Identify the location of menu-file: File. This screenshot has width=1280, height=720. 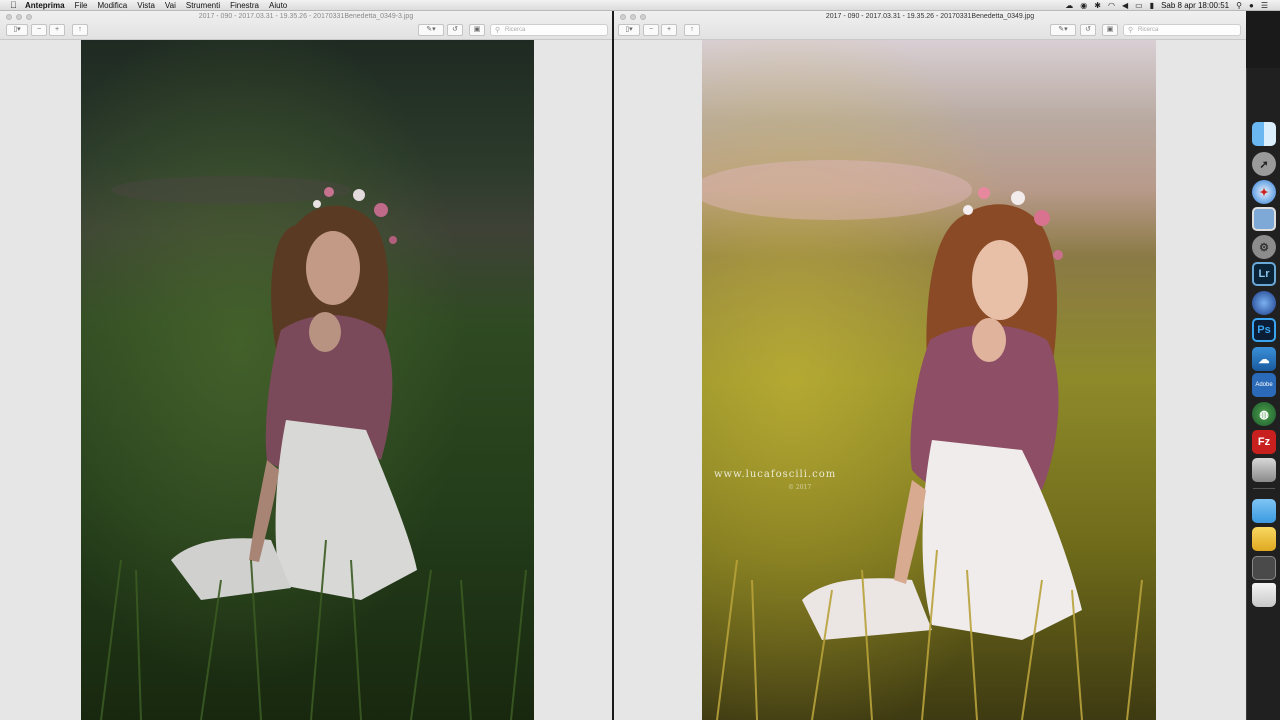
(81, 5).